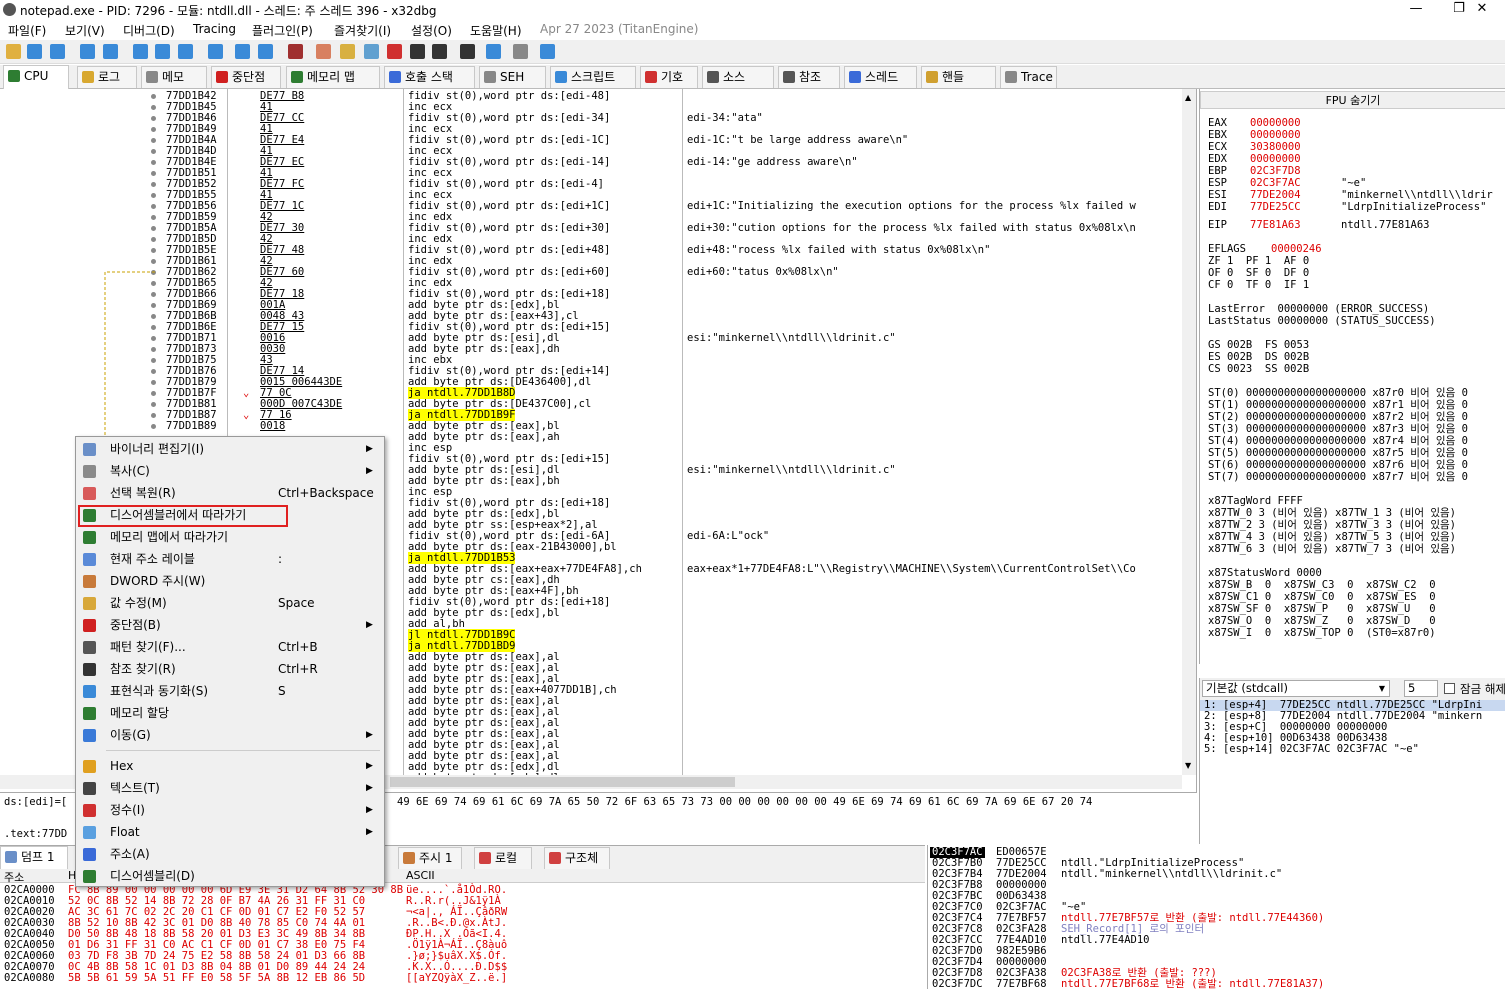 This screenshot has height=989, width=1505. What do you see at coordinates (1021, 984) in the screenshot?
I see `stack-value: 77E7BF68` at bounding box center [1021, 984].